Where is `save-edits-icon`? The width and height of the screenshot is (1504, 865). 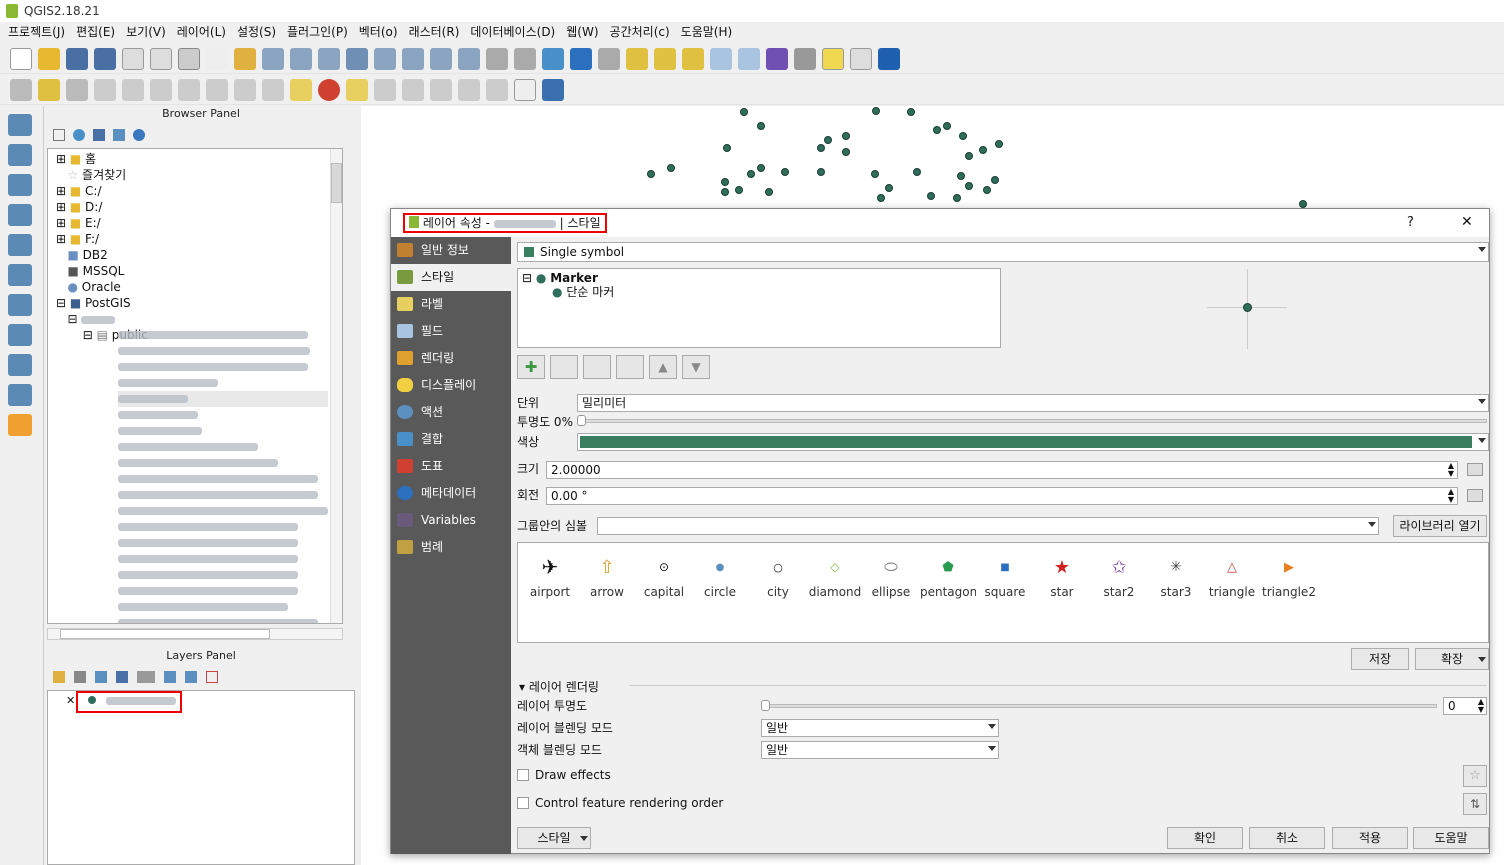
save-edits-icon is located at coordinates (77, 89).